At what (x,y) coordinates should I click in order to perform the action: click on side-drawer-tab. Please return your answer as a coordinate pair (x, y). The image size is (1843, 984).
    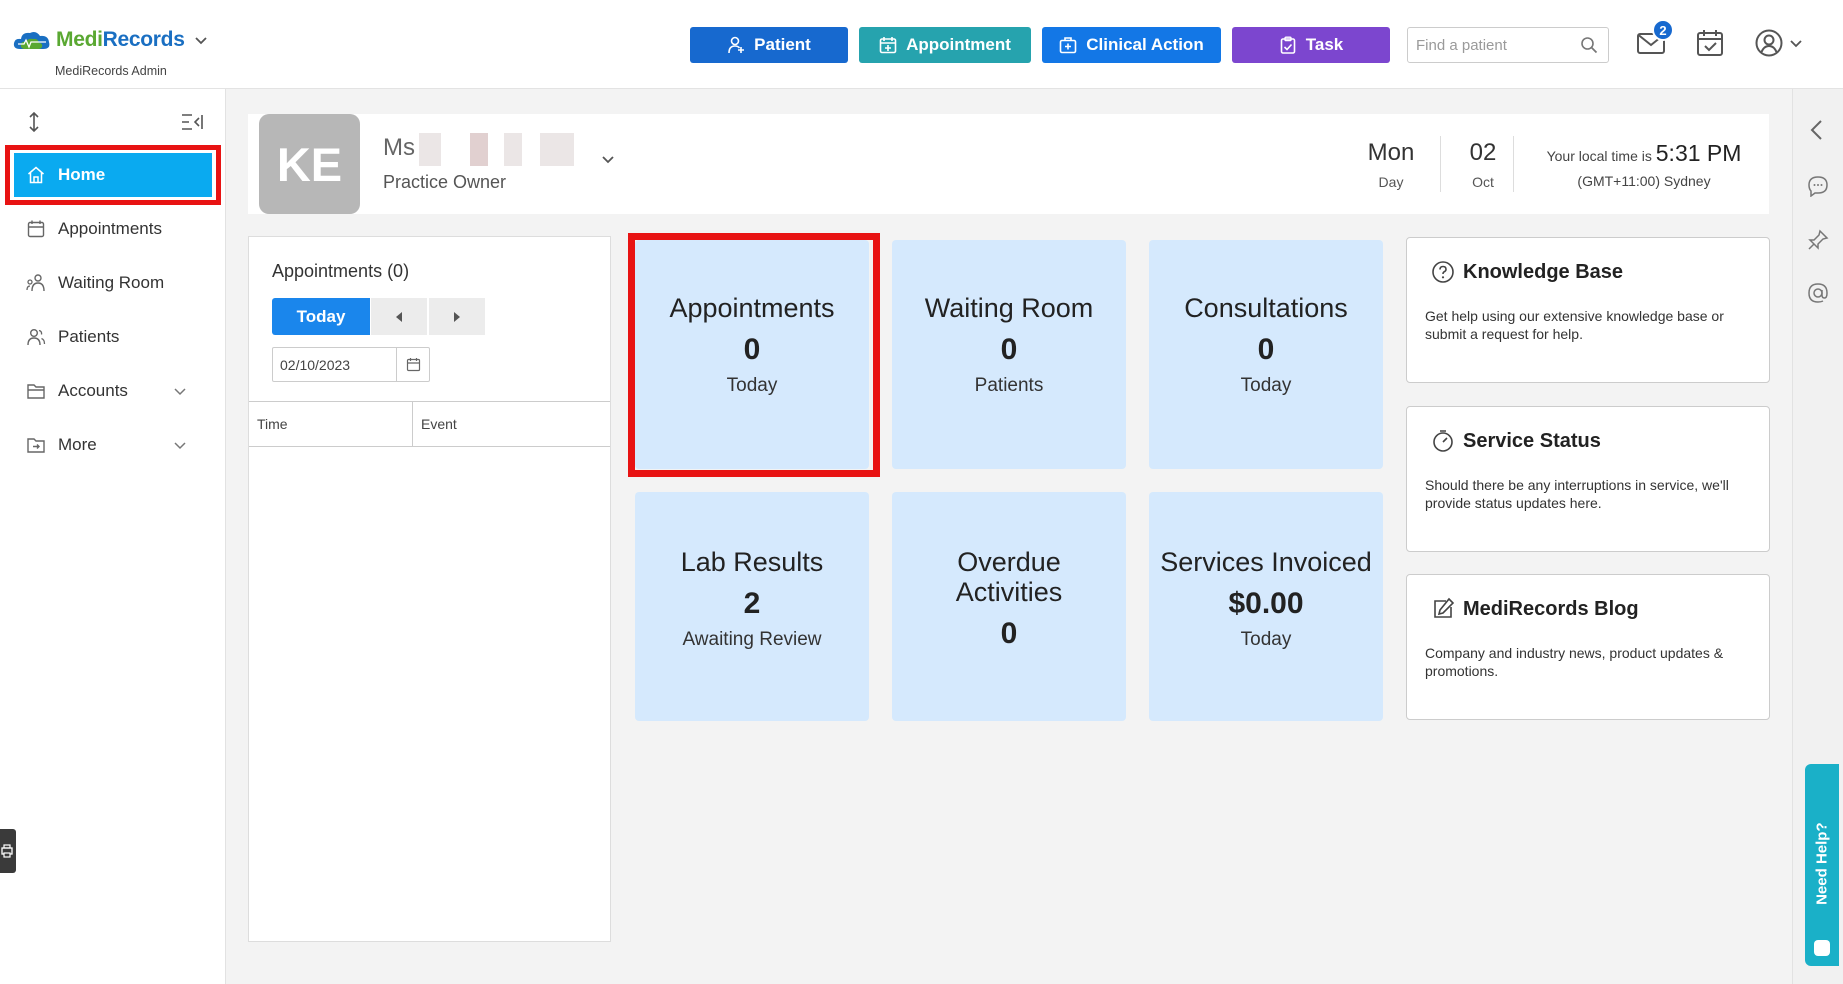
    Looking at the image, I should click on (8, 851).